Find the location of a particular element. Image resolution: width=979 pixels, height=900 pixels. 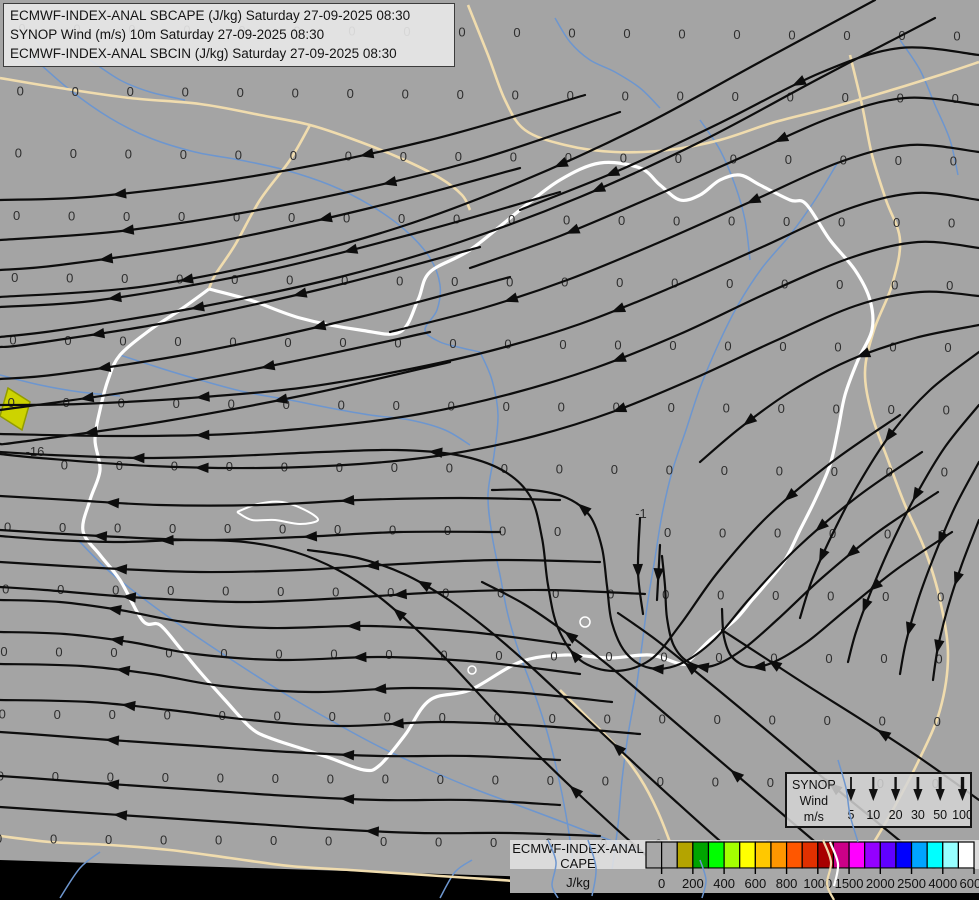

cape-tick-label: 2000 is located at coordinates (880, 883).